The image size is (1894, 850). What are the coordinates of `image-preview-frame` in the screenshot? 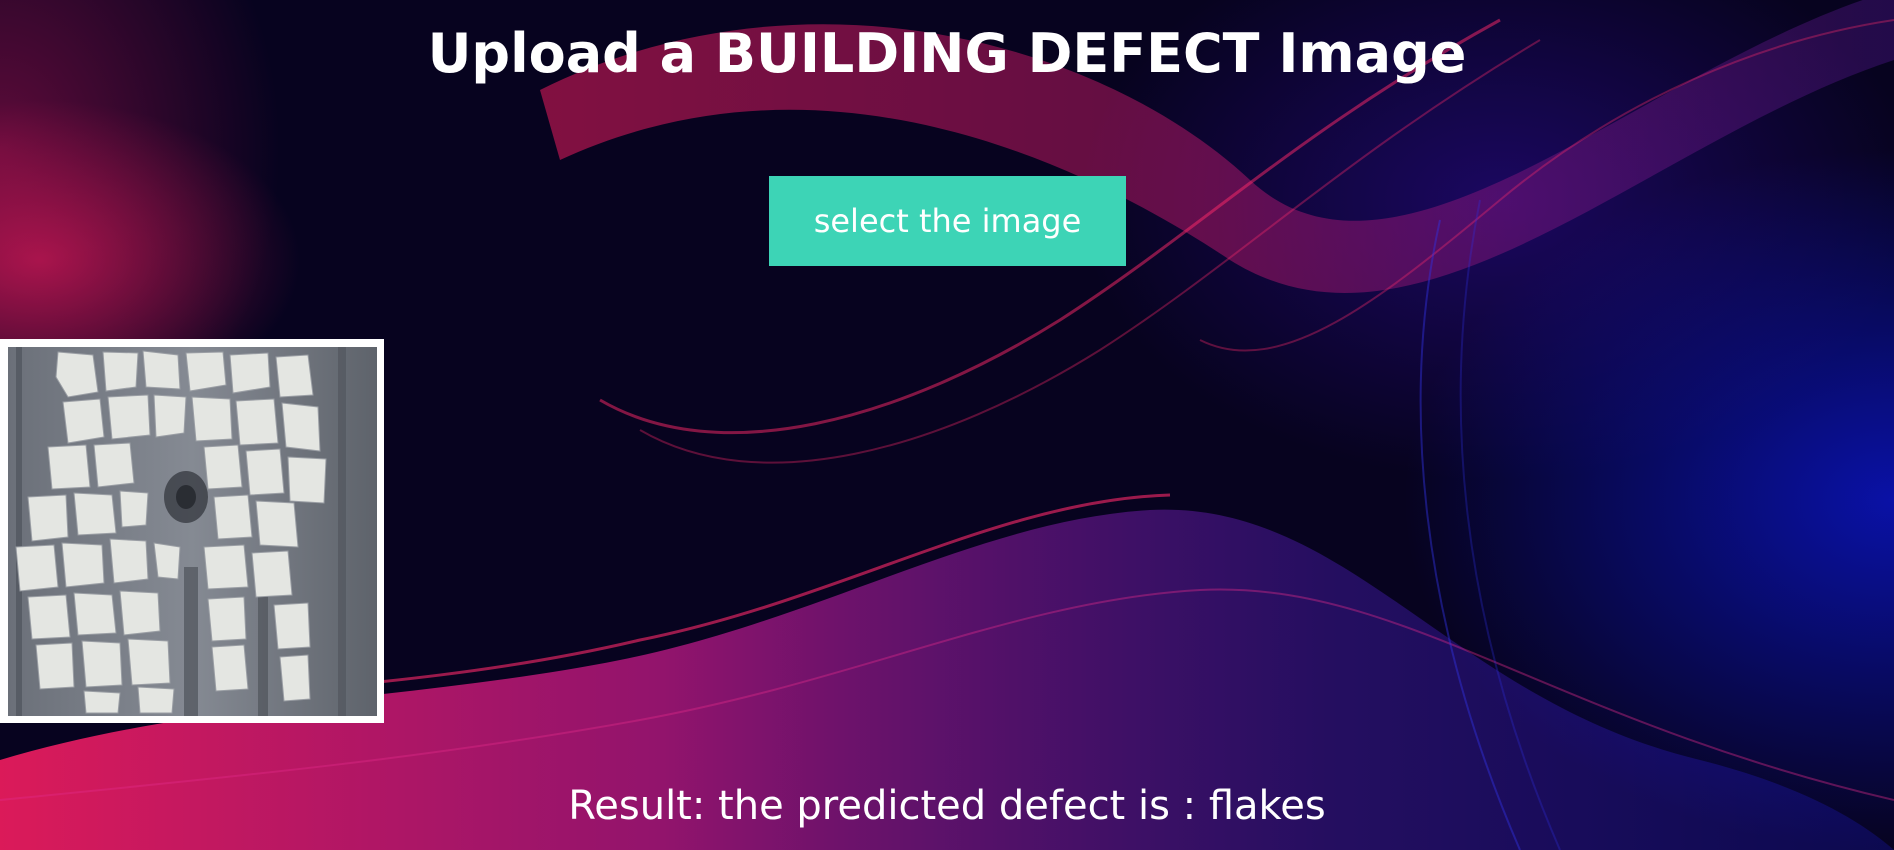 It's located at (192, 531).